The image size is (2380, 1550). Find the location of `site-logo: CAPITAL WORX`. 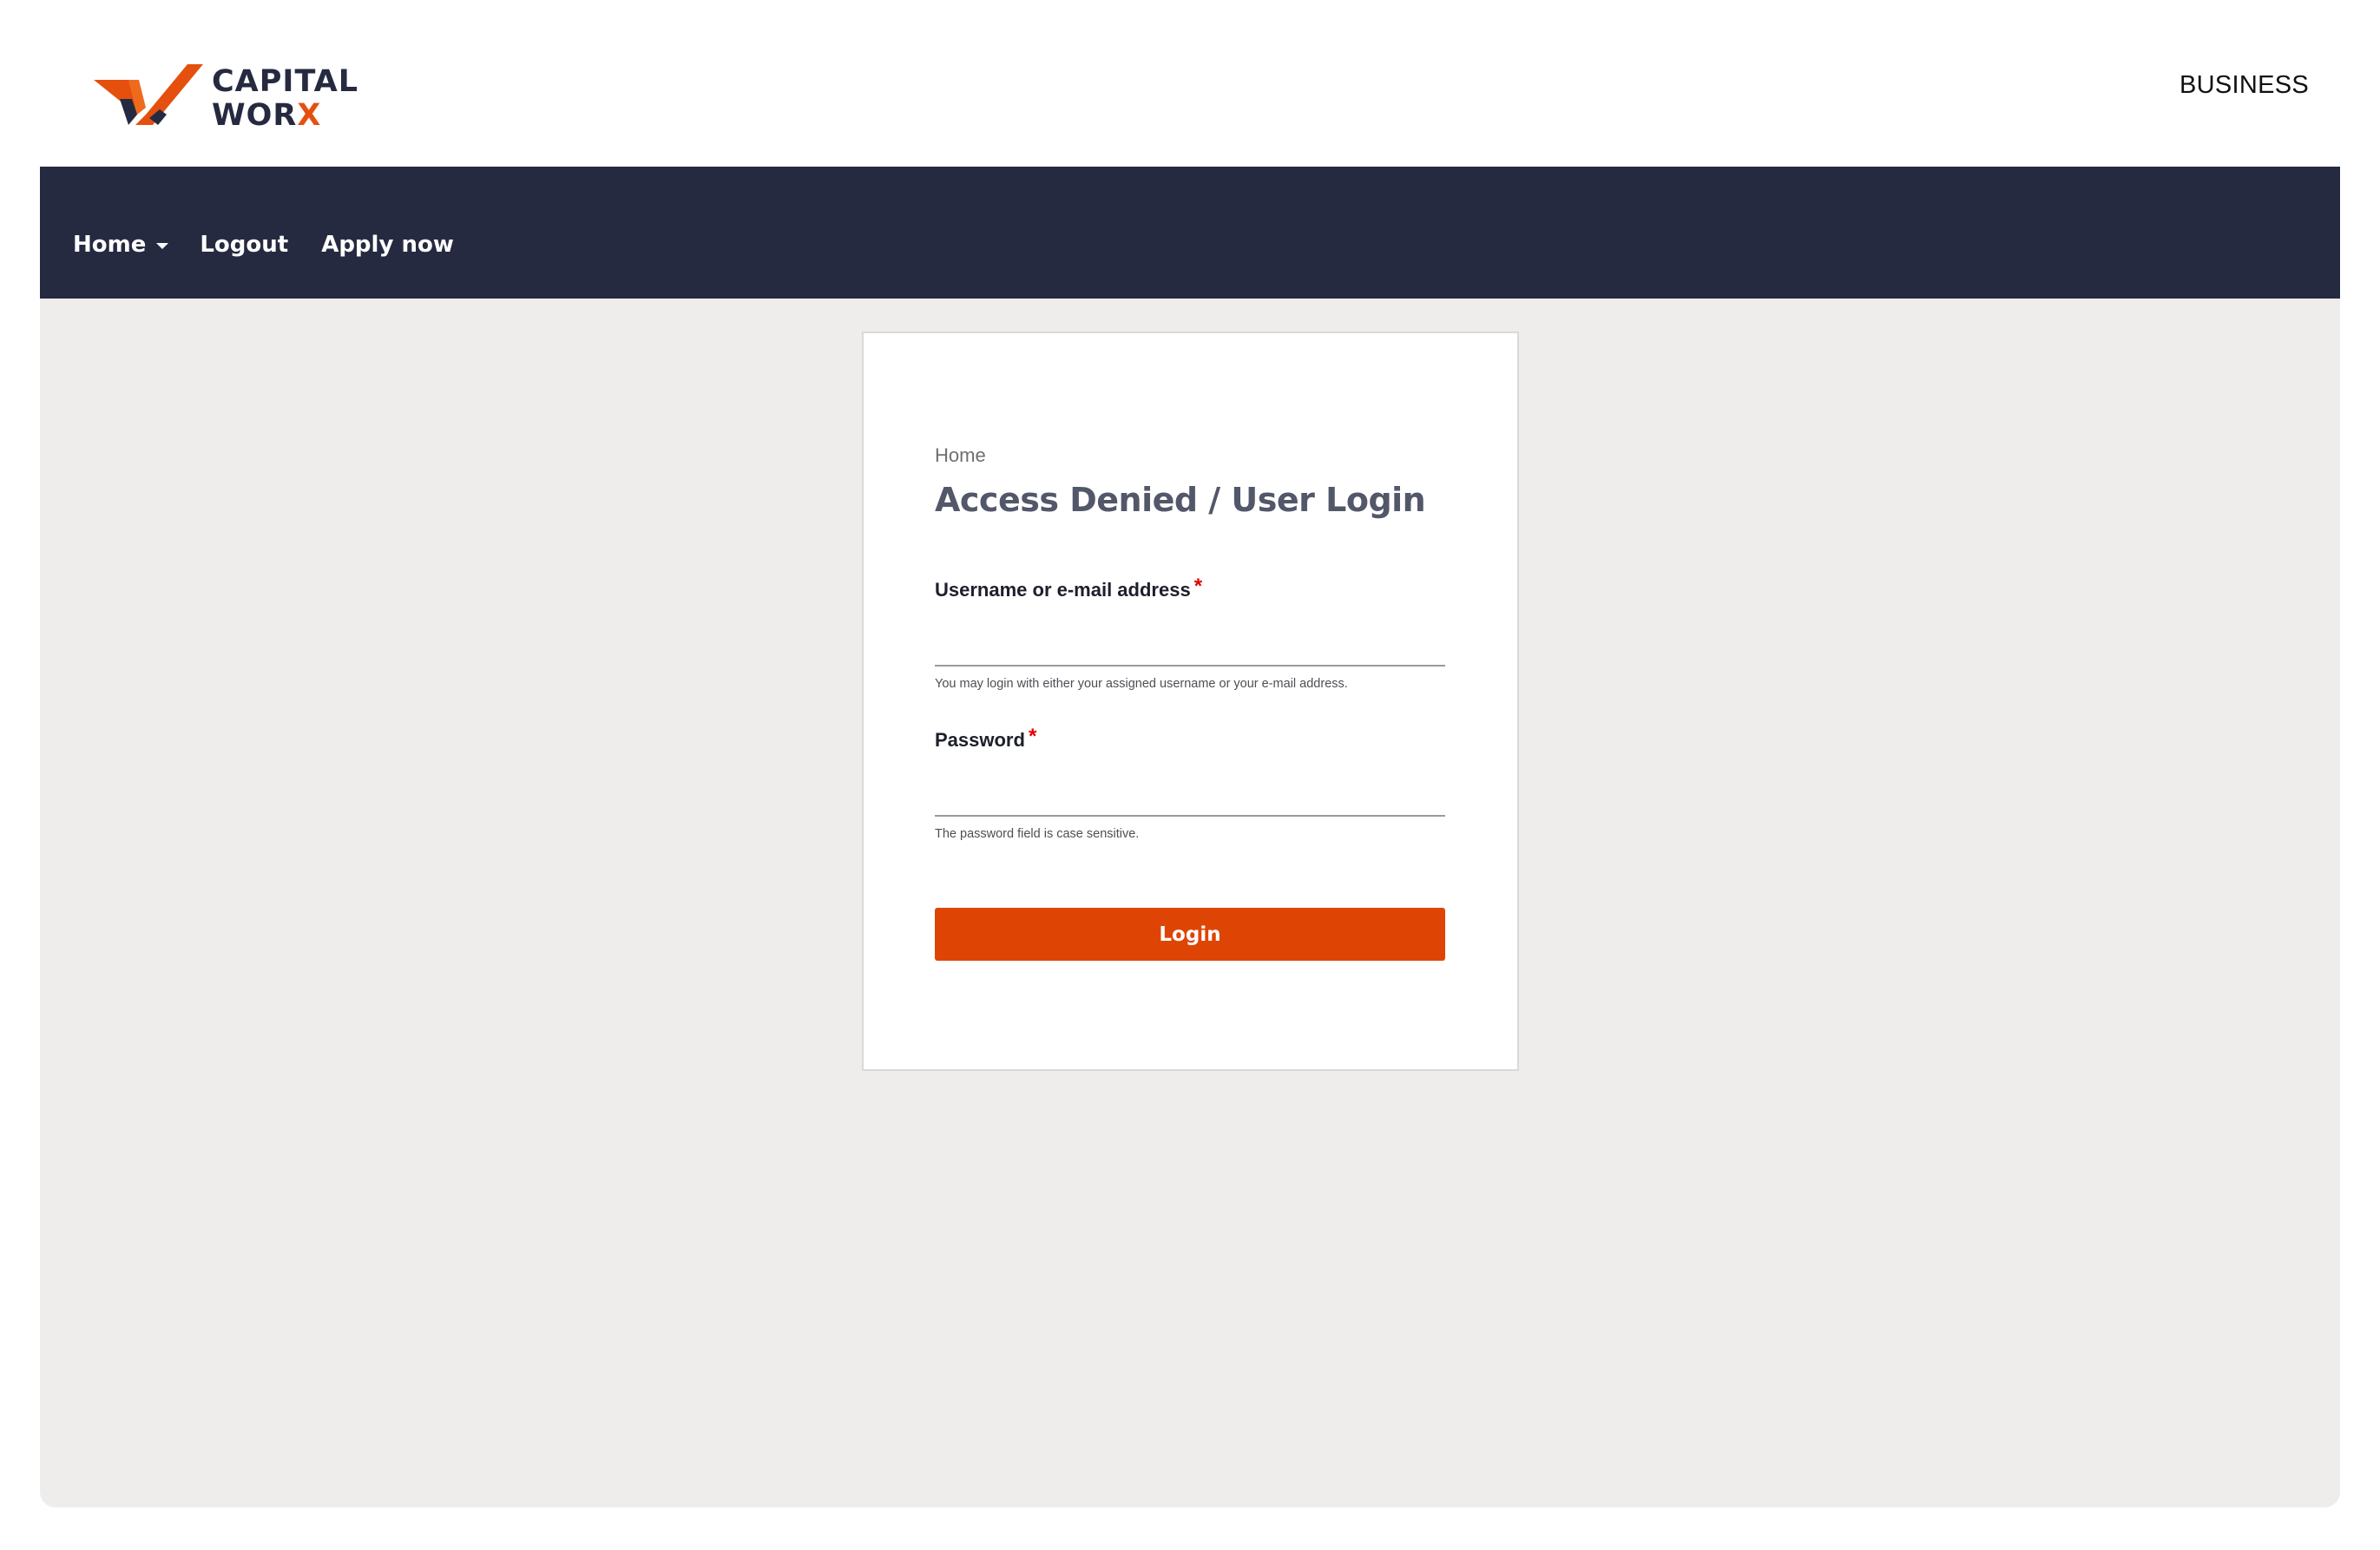

site-logo: CAPITAL WORX is located at coordinates (226, 99).